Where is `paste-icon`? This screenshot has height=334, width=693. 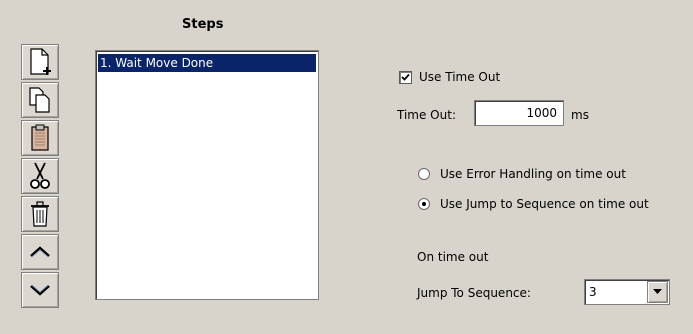
paste-icon is located at coordinates (40, 137).